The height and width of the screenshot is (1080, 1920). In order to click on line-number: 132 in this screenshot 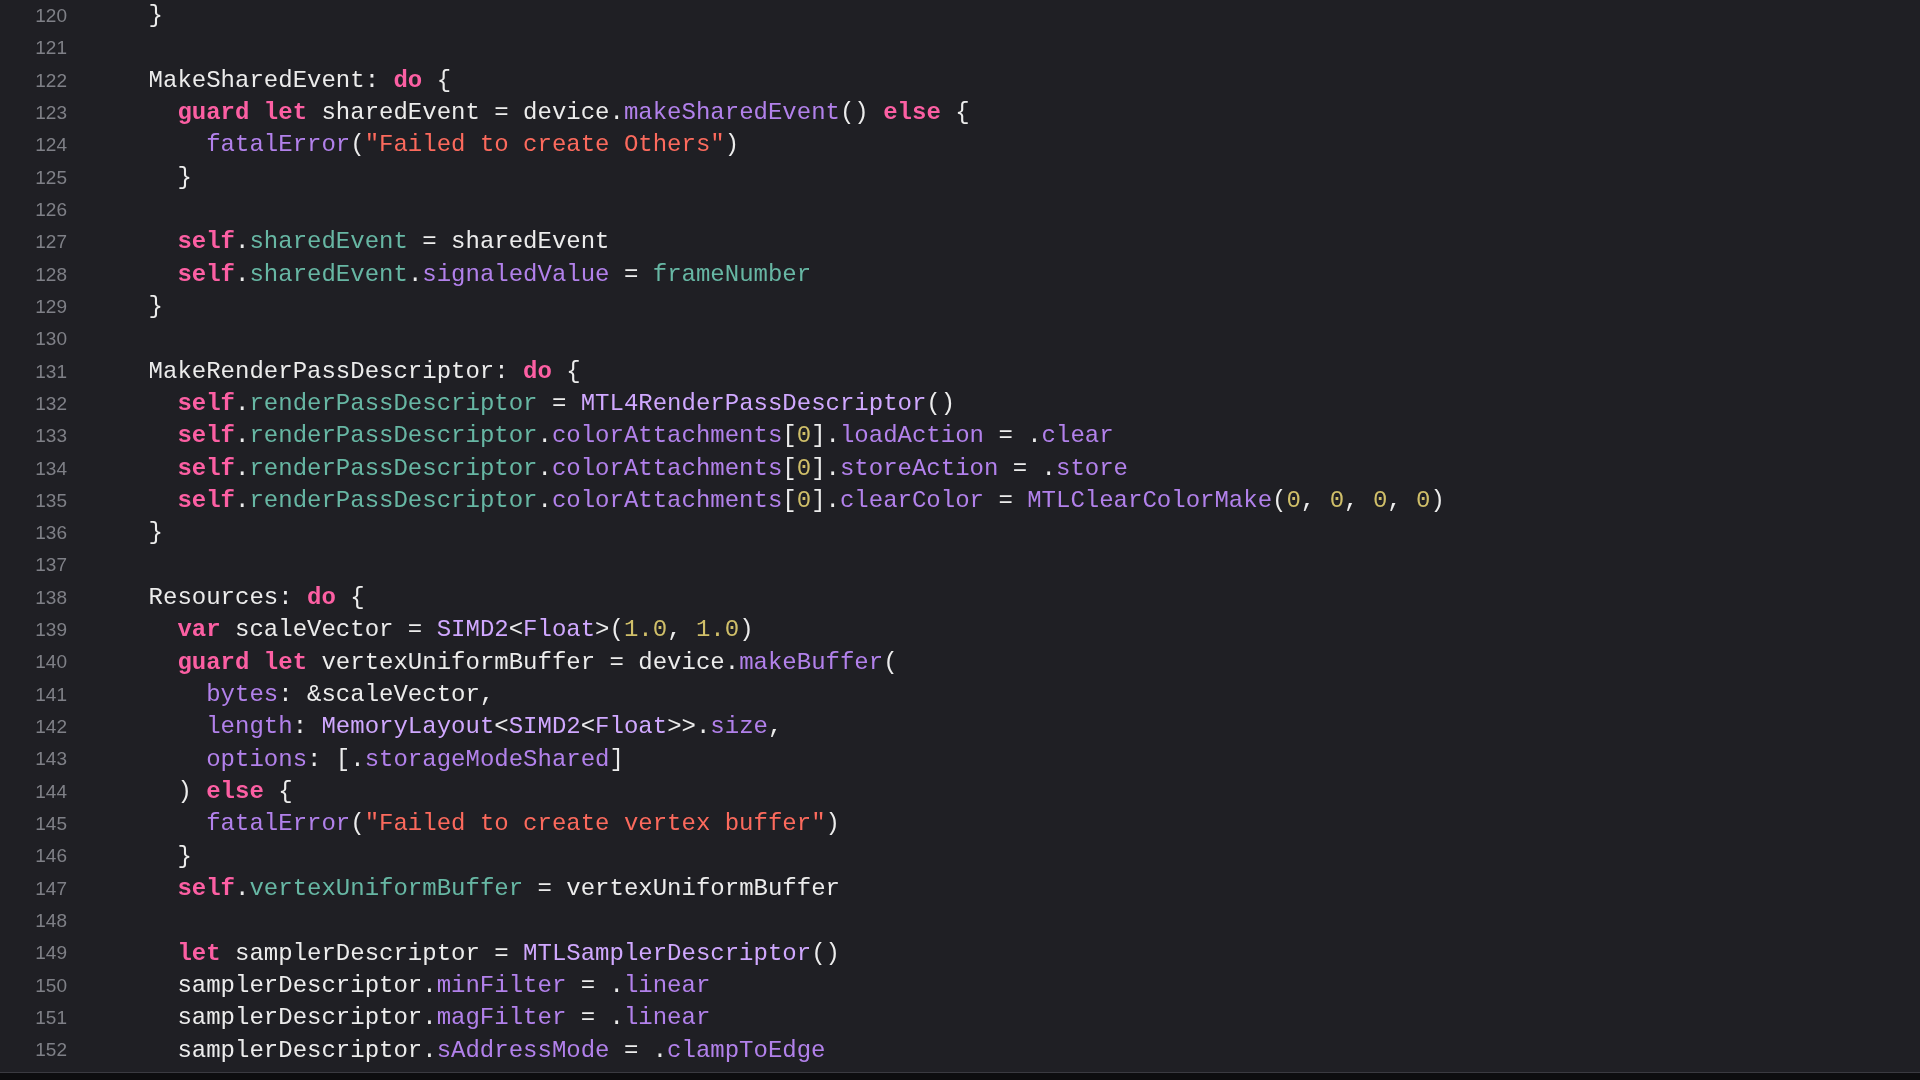, I will do `click(51, 403)`.